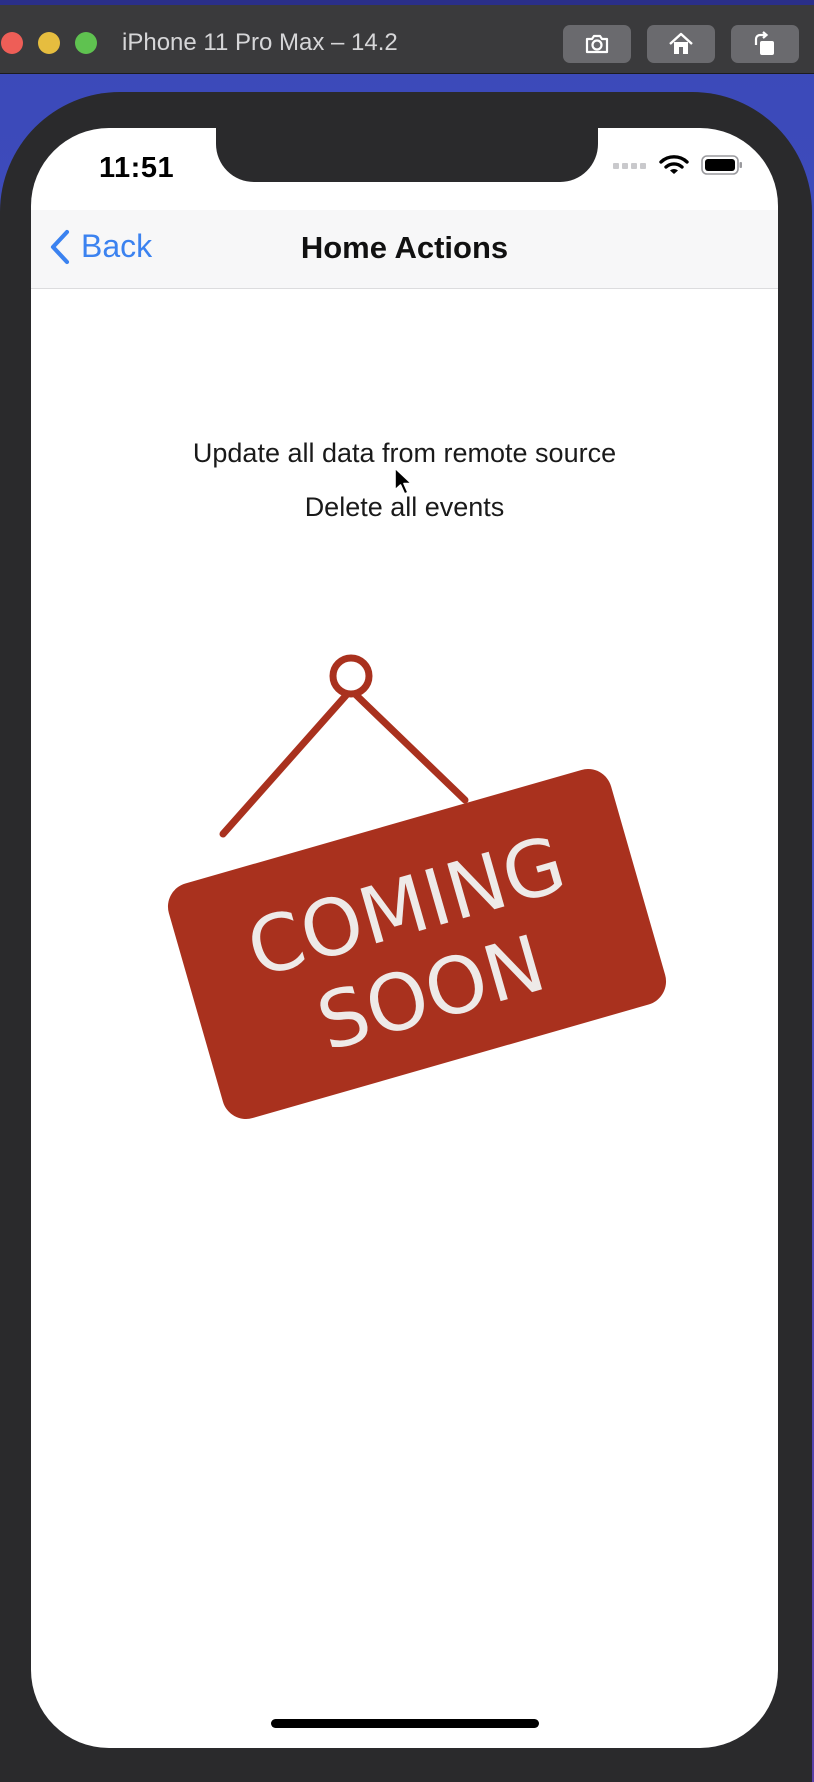  I want to click on status-icons, so click(678, 165).